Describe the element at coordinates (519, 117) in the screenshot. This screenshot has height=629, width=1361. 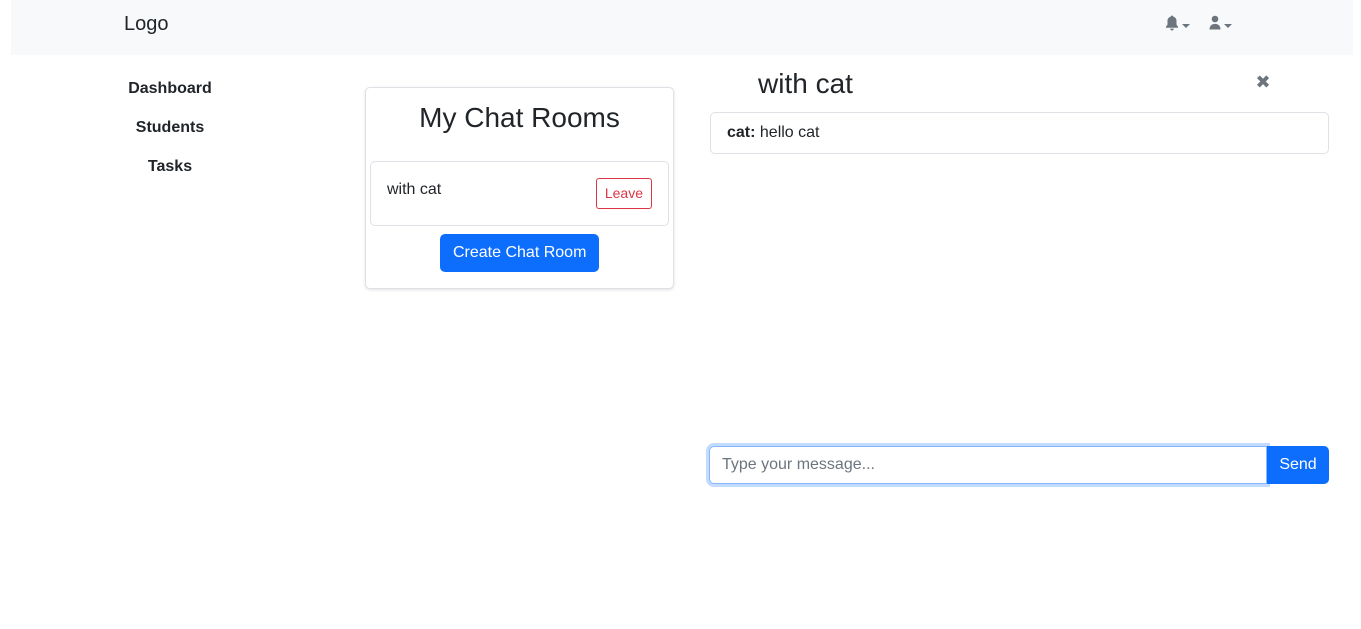
I see `chat-rooms-title: My Chat Rooms` at that location.